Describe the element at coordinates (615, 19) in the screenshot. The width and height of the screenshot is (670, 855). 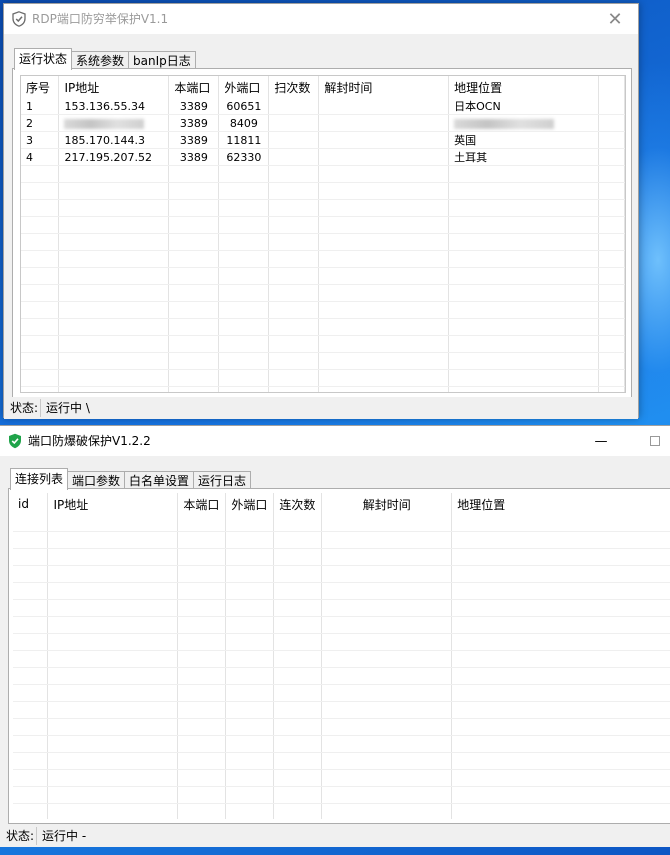
I see `close-button: ✕` at that location.